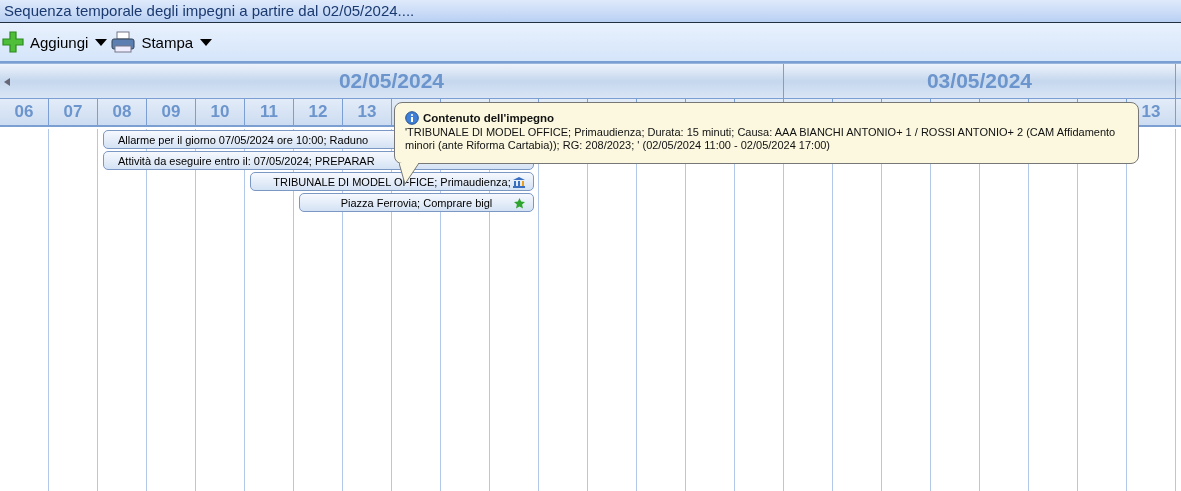 The width and height of the screenshot is (1181, 491). I want to click on hour-label: 06, so click(24, 112).